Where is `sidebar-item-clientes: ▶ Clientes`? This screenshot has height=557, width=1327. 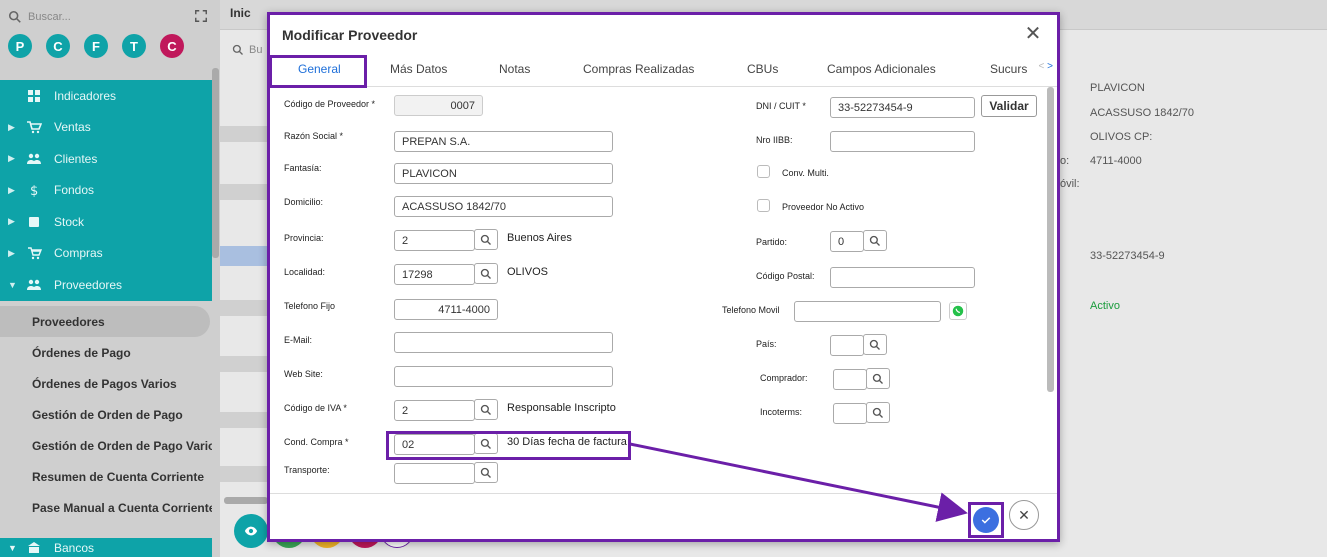 sidebar-item-clientes: ▶ Clientes is located at coordinates (106, 159).